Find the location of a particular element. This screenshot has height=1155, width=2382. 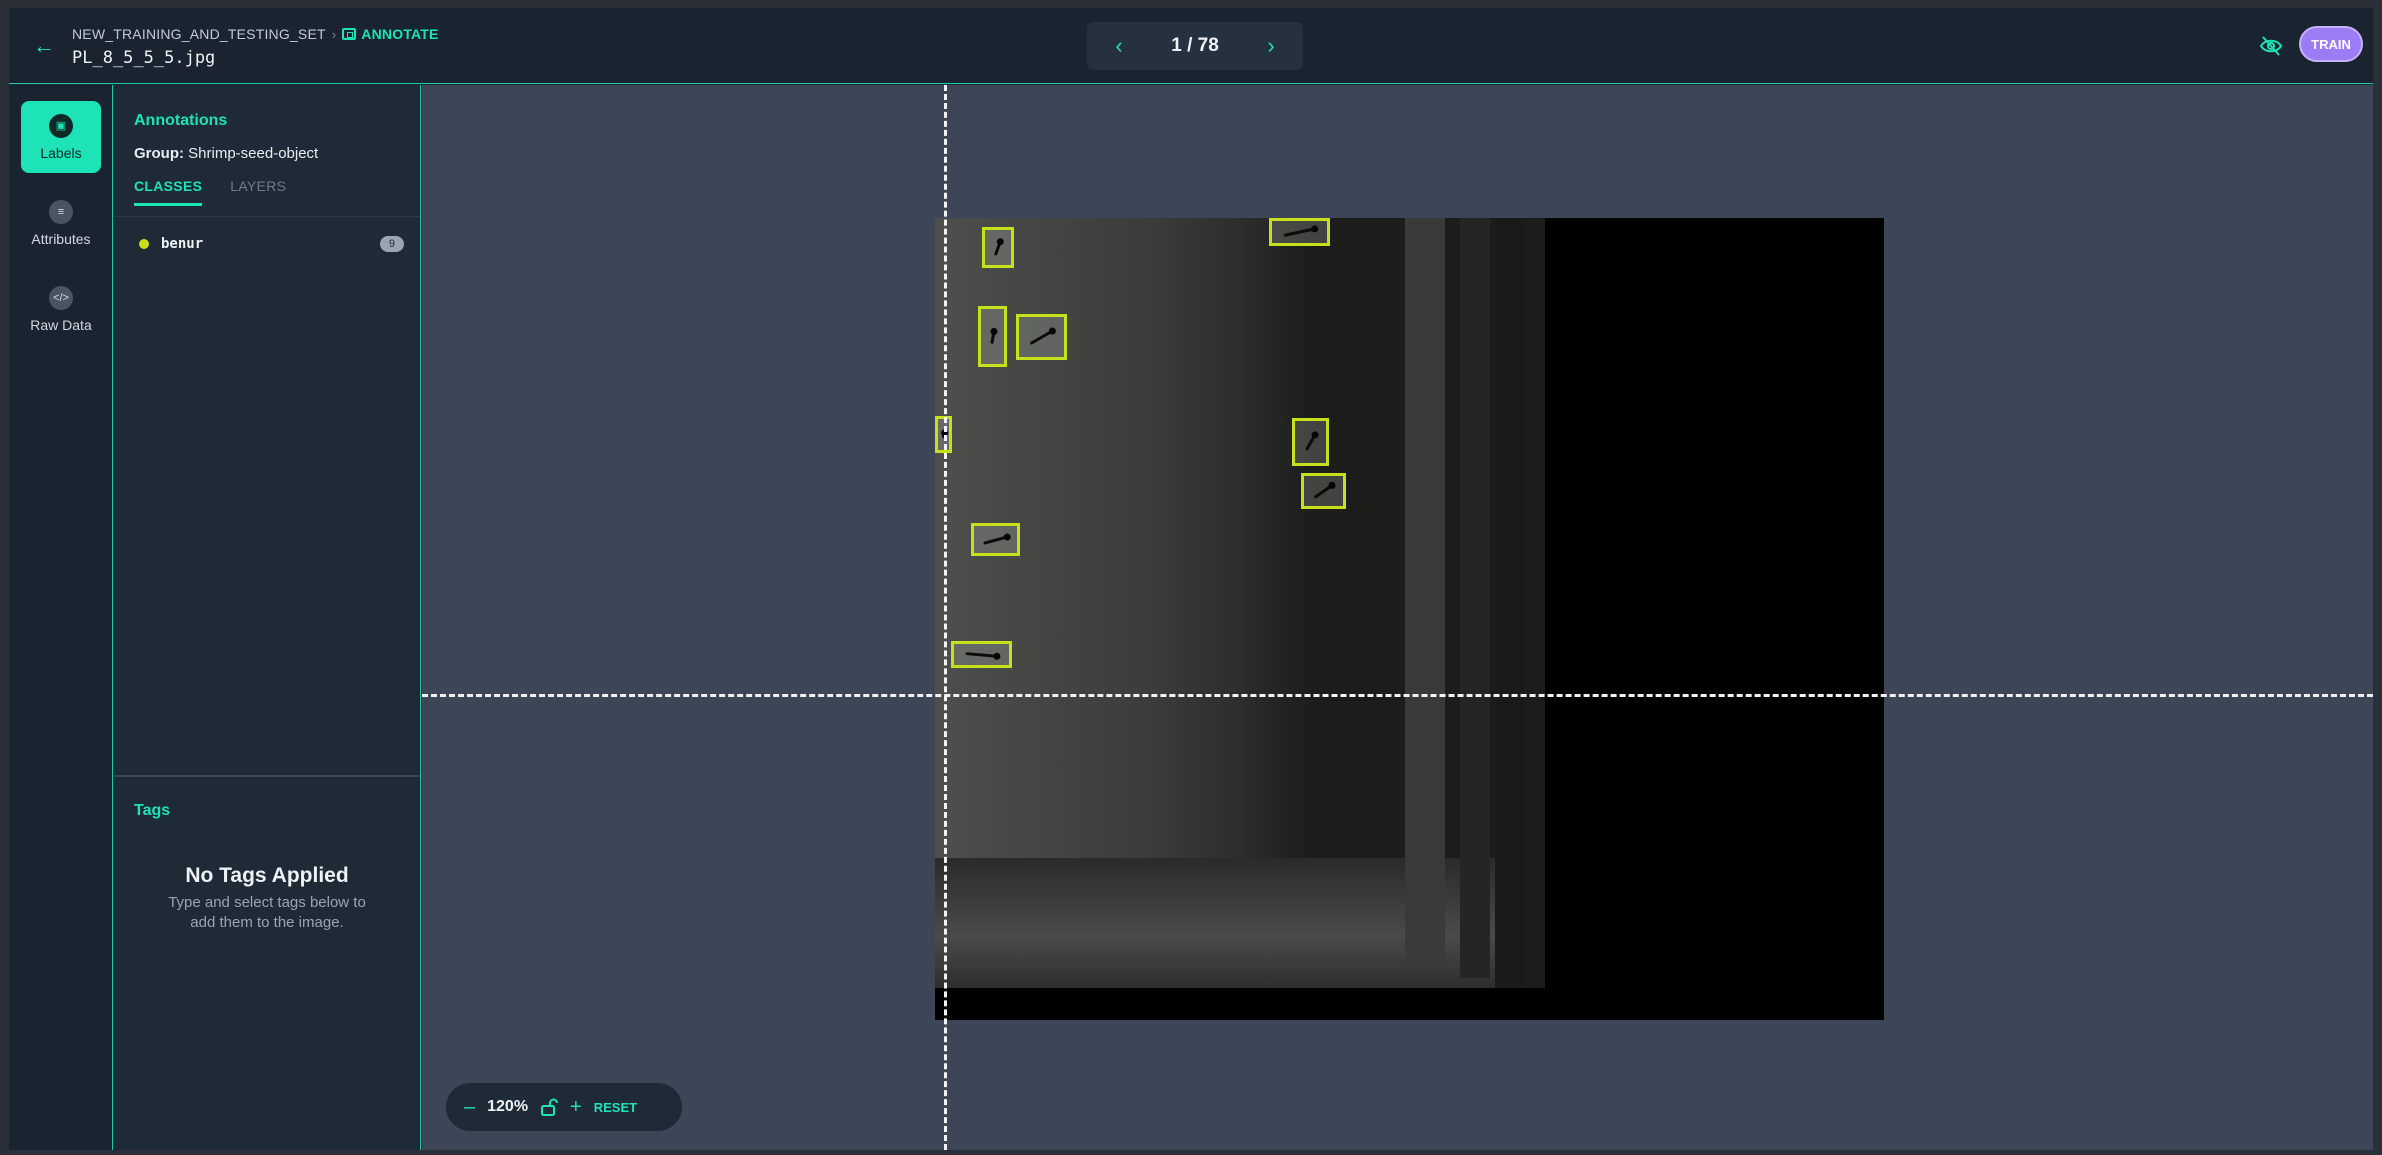

panel-title: Annotations is located at coordinates (181, 120).